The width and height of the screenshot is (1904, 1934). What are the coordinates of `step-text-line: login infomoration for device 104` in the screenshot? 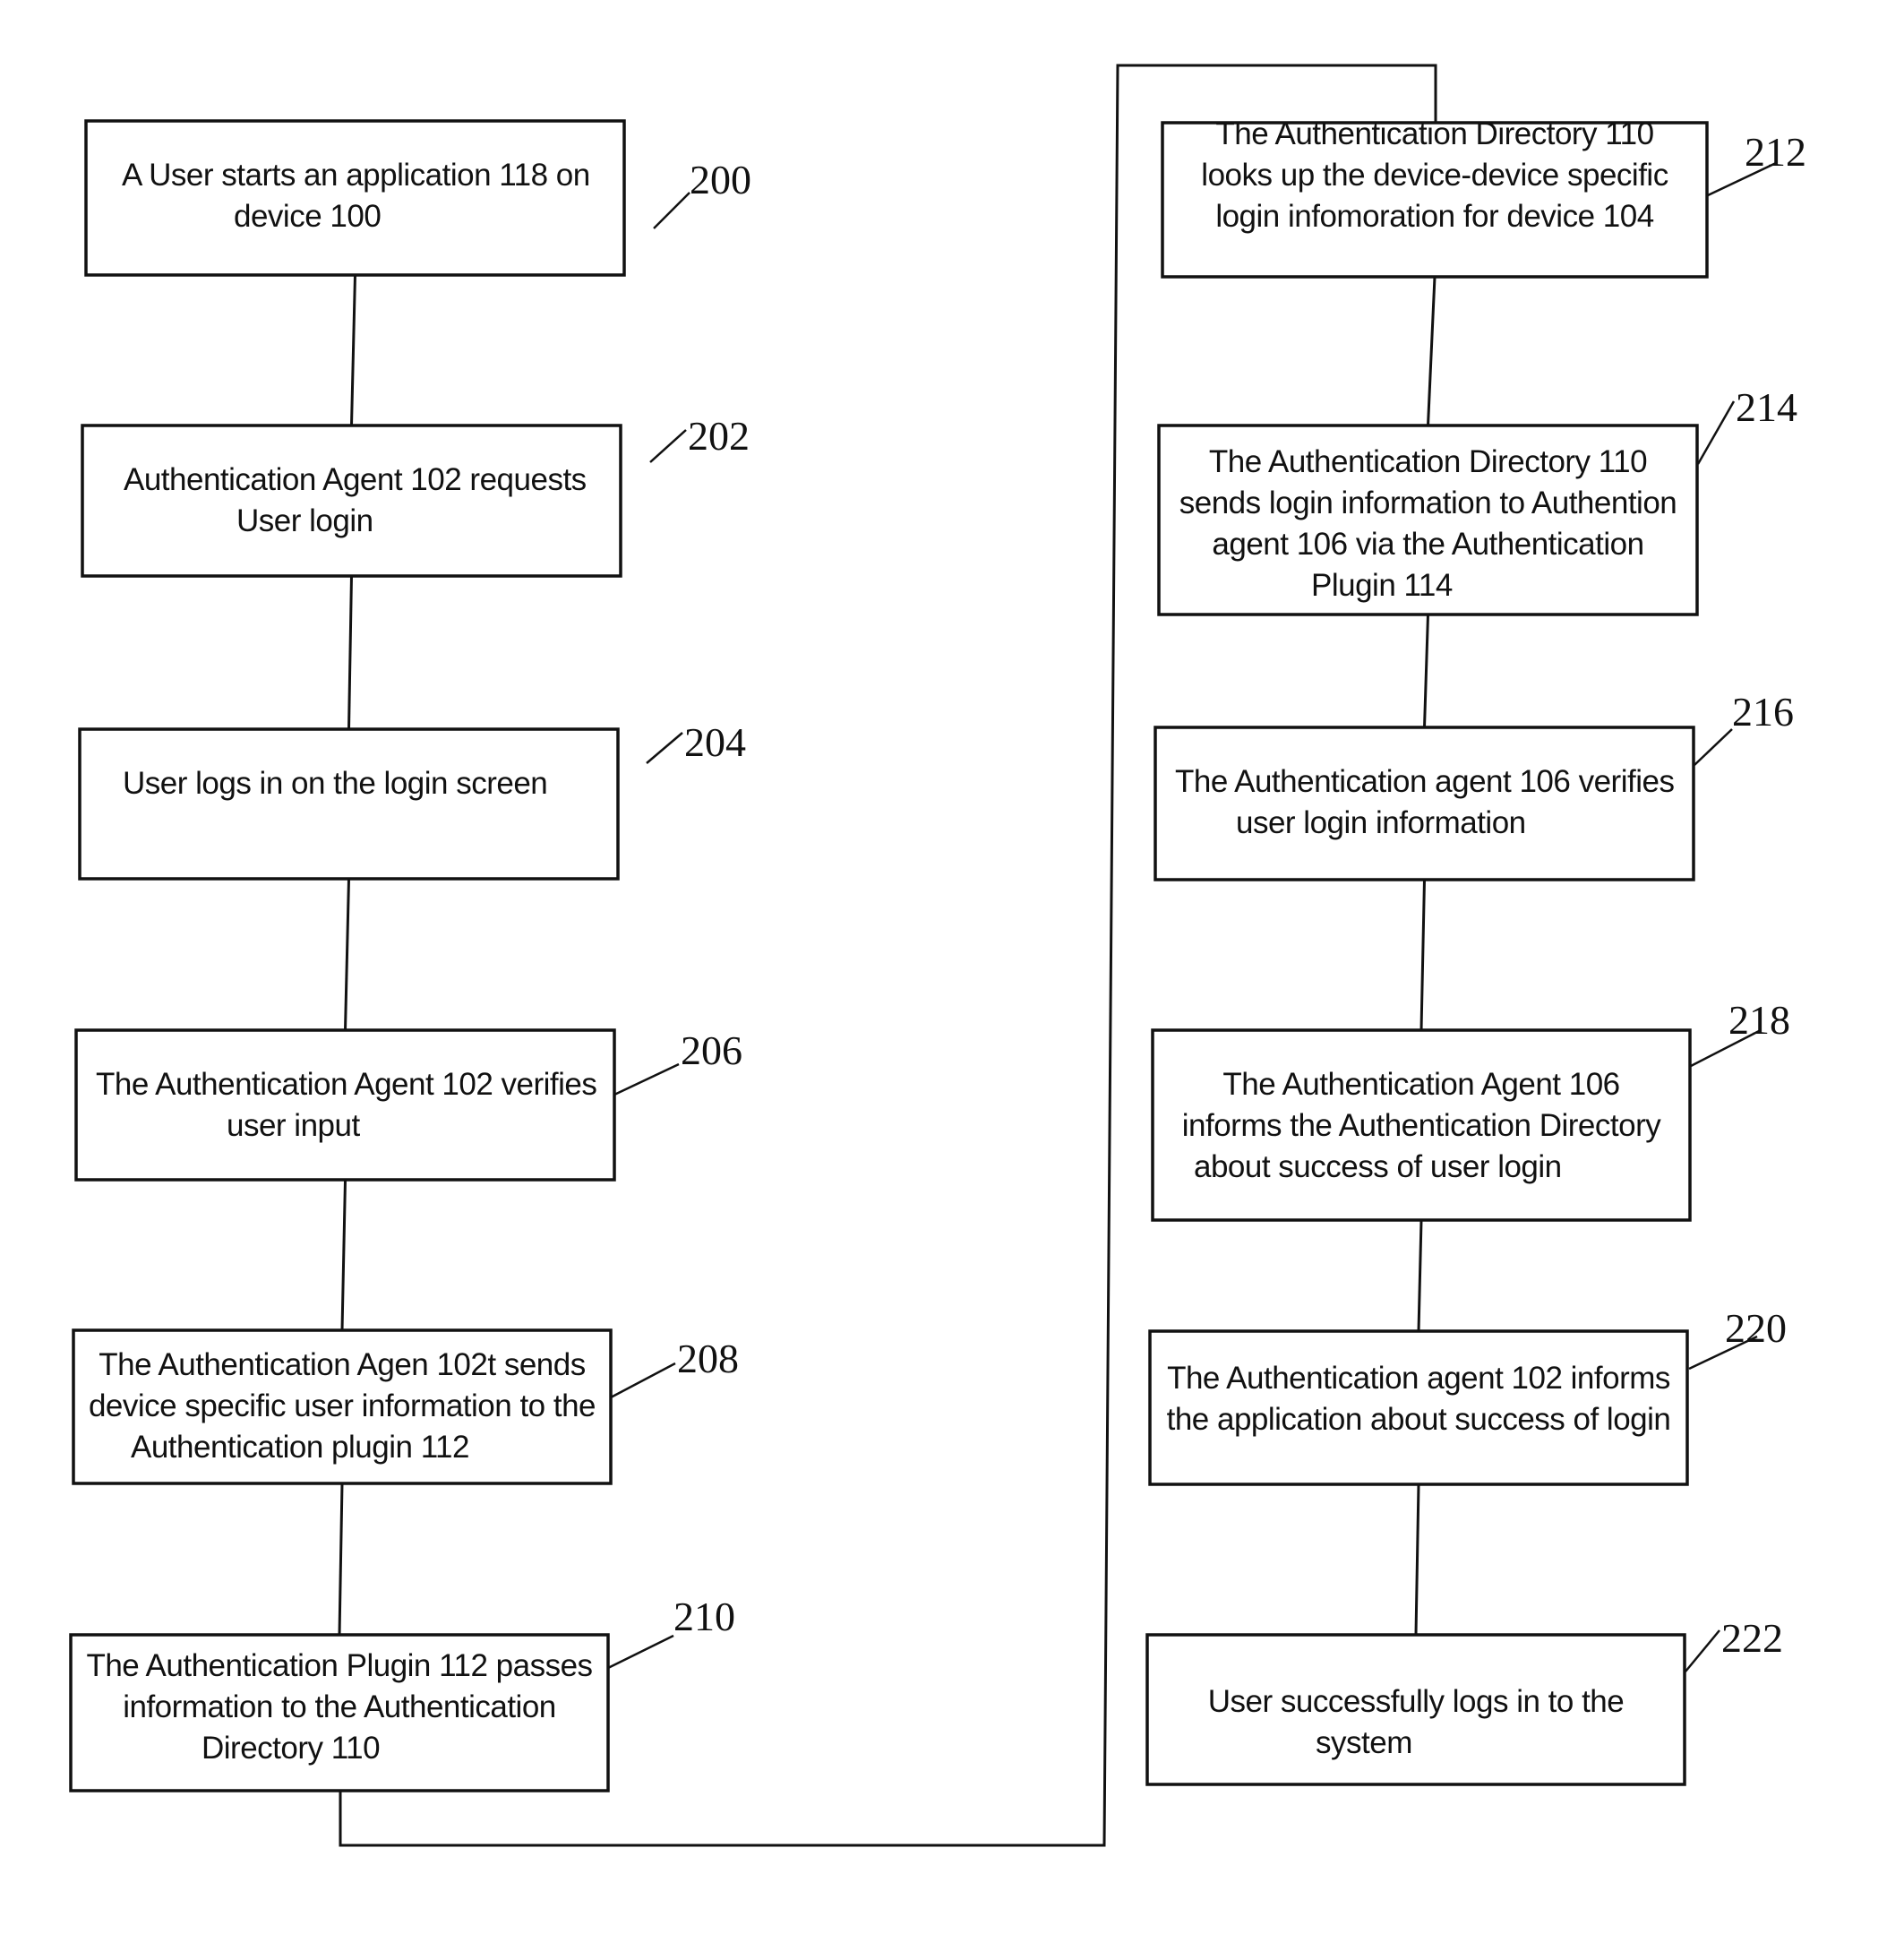 It's located at (1434, 216).